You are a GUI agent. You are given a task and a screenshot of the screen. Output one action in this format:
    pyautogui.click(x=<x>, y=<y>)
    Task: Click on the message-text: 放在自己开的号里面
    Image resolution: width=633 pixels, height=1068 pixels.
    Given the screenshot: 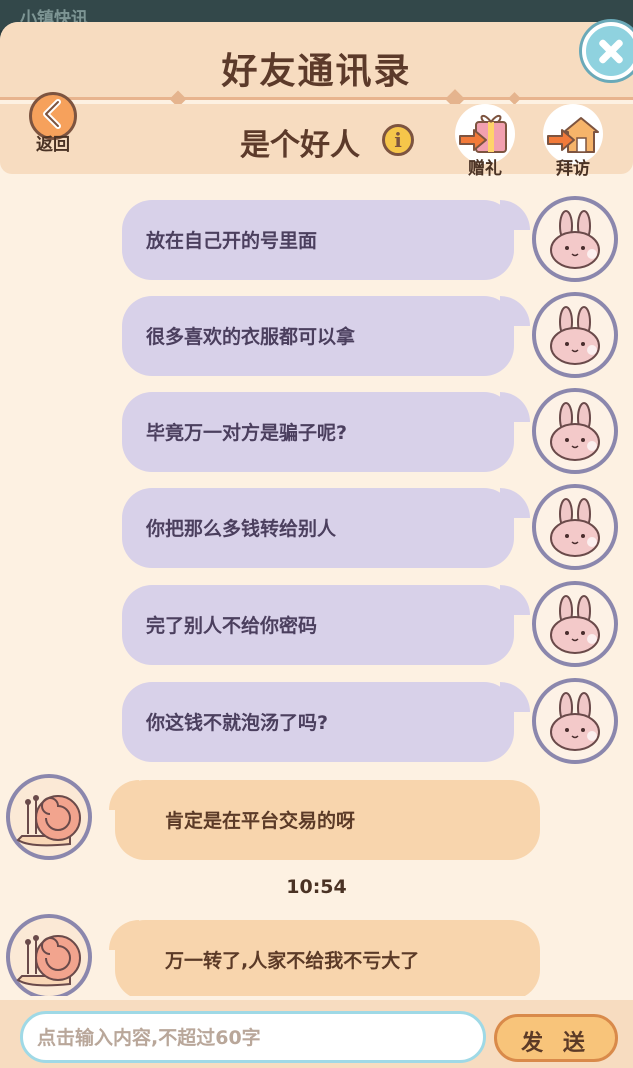 What is the action you would take?
    pyautogui.click(x=232, y=241)
    